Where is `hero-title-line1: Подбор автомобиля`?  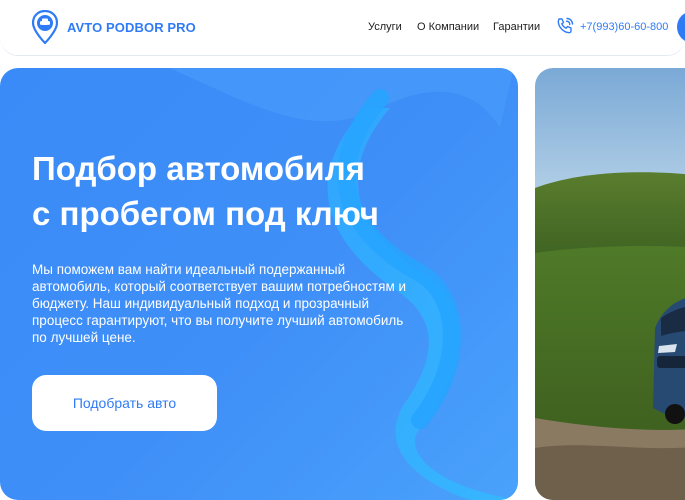 hero-title-line1: Подбор автомобиля is located at coordinates (198, 168).